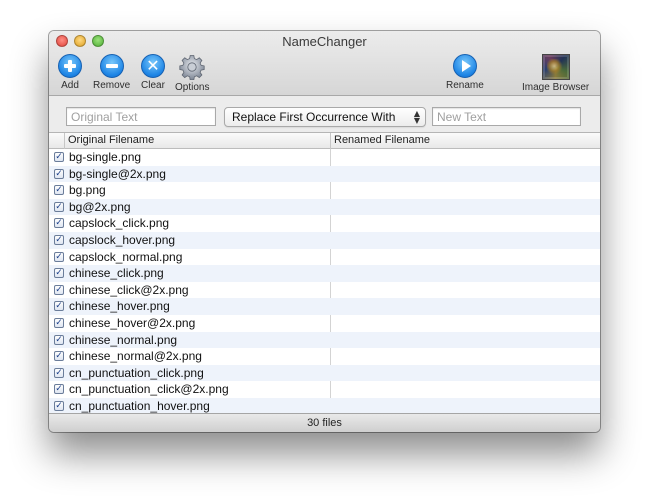 This screenshot has height=500, width=649. Describe the element at coordinates (117, 173) in the screenshot. I see `original-filename: bg-single@2x.png` at that location.